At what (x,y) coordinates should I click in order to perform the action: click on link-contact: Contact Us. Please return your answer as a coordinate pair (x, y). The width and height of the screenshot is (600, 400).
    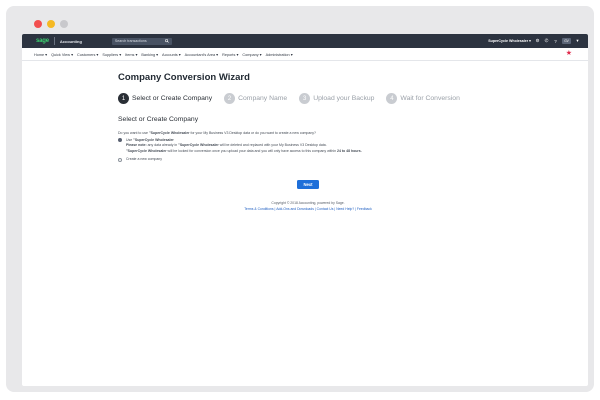
    Looking at the image, I should click on (325, 209).